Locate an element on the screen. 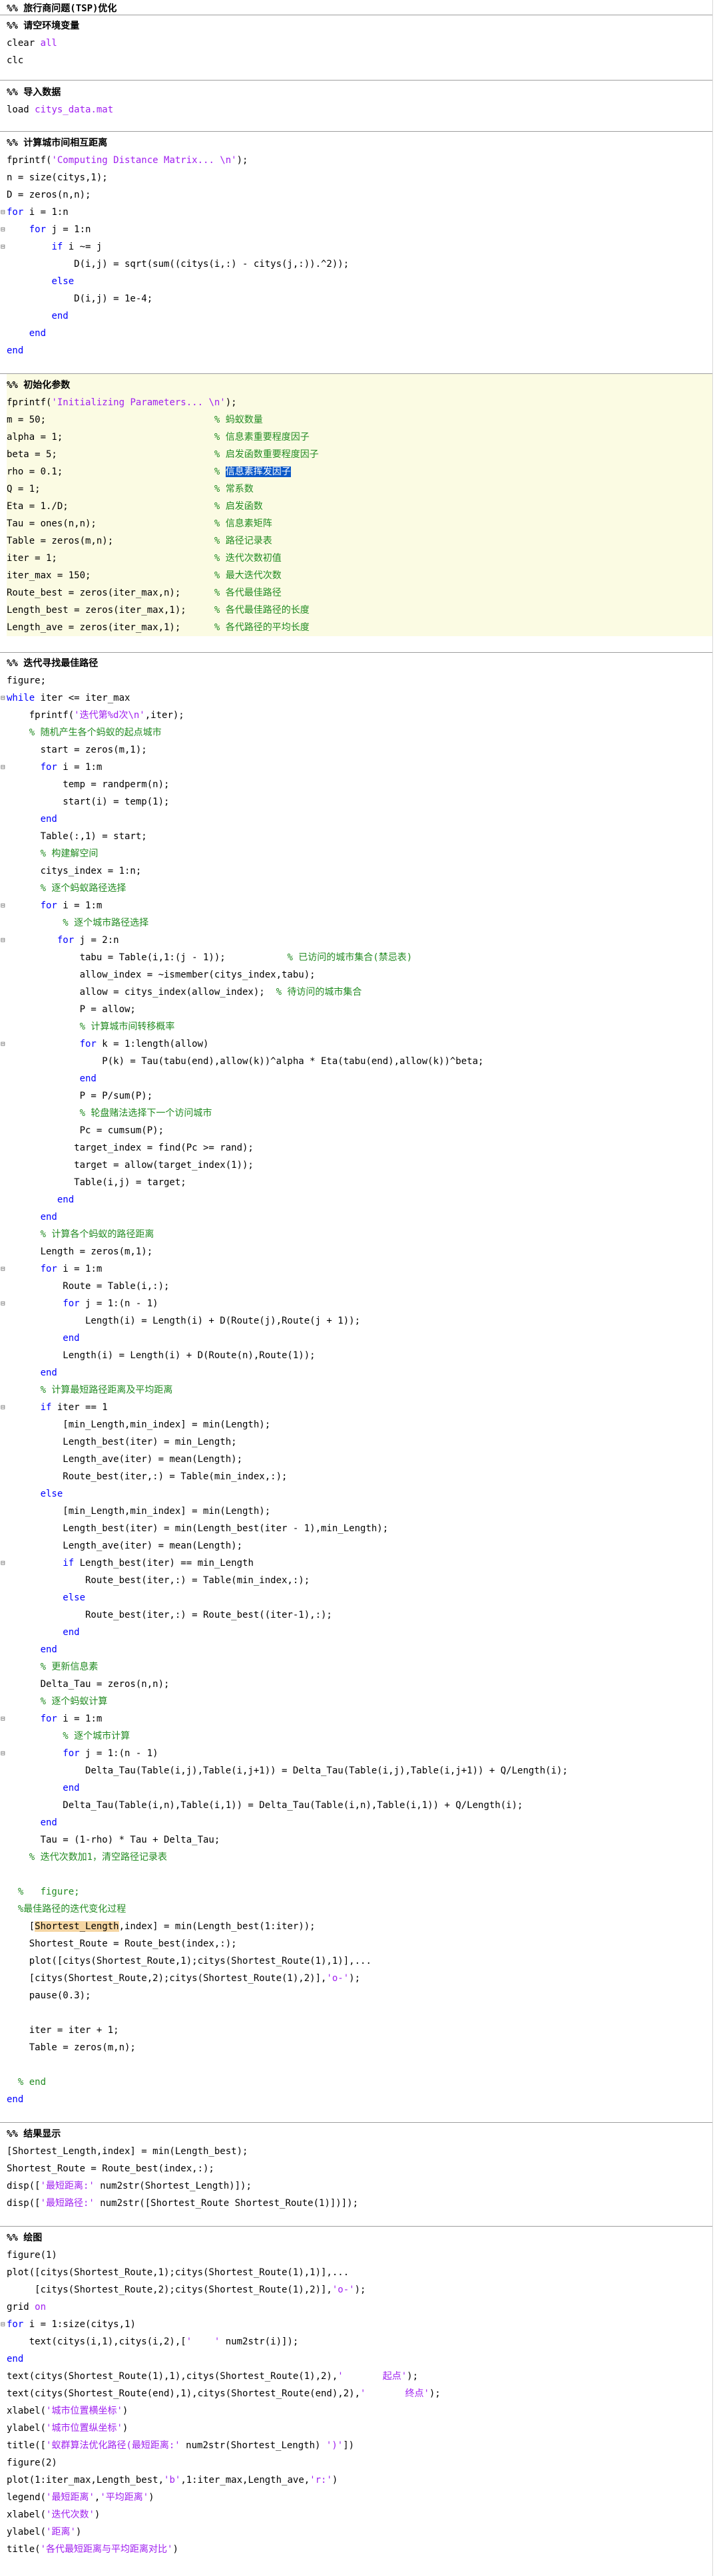  code-line: Route_best(iter,:) = Table(min_index,:); is located at coordinates (355, 1476).